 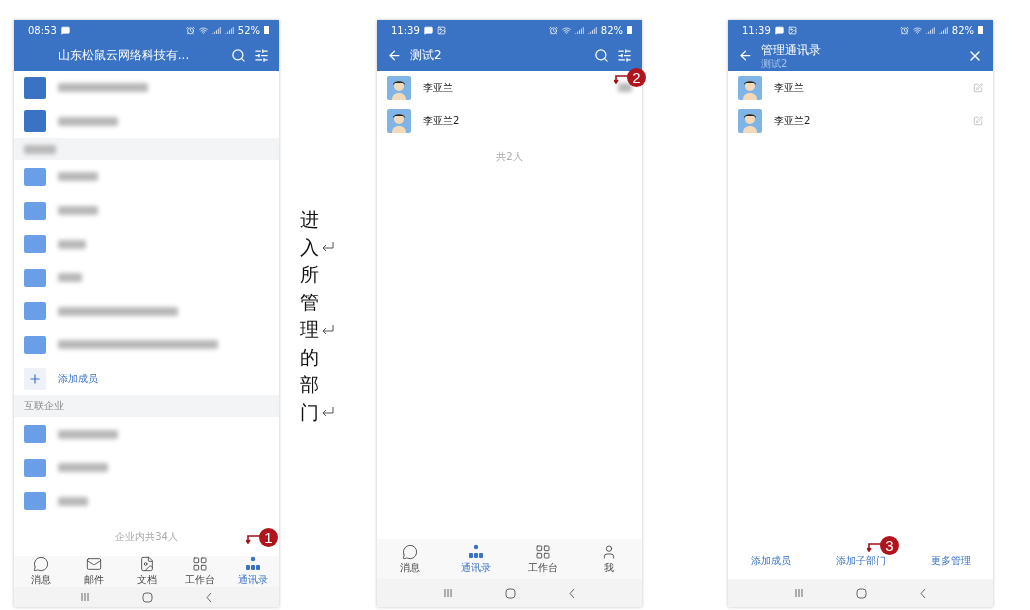 I want to click on header-subtitle: 测试2, so click(x=775, y=64).